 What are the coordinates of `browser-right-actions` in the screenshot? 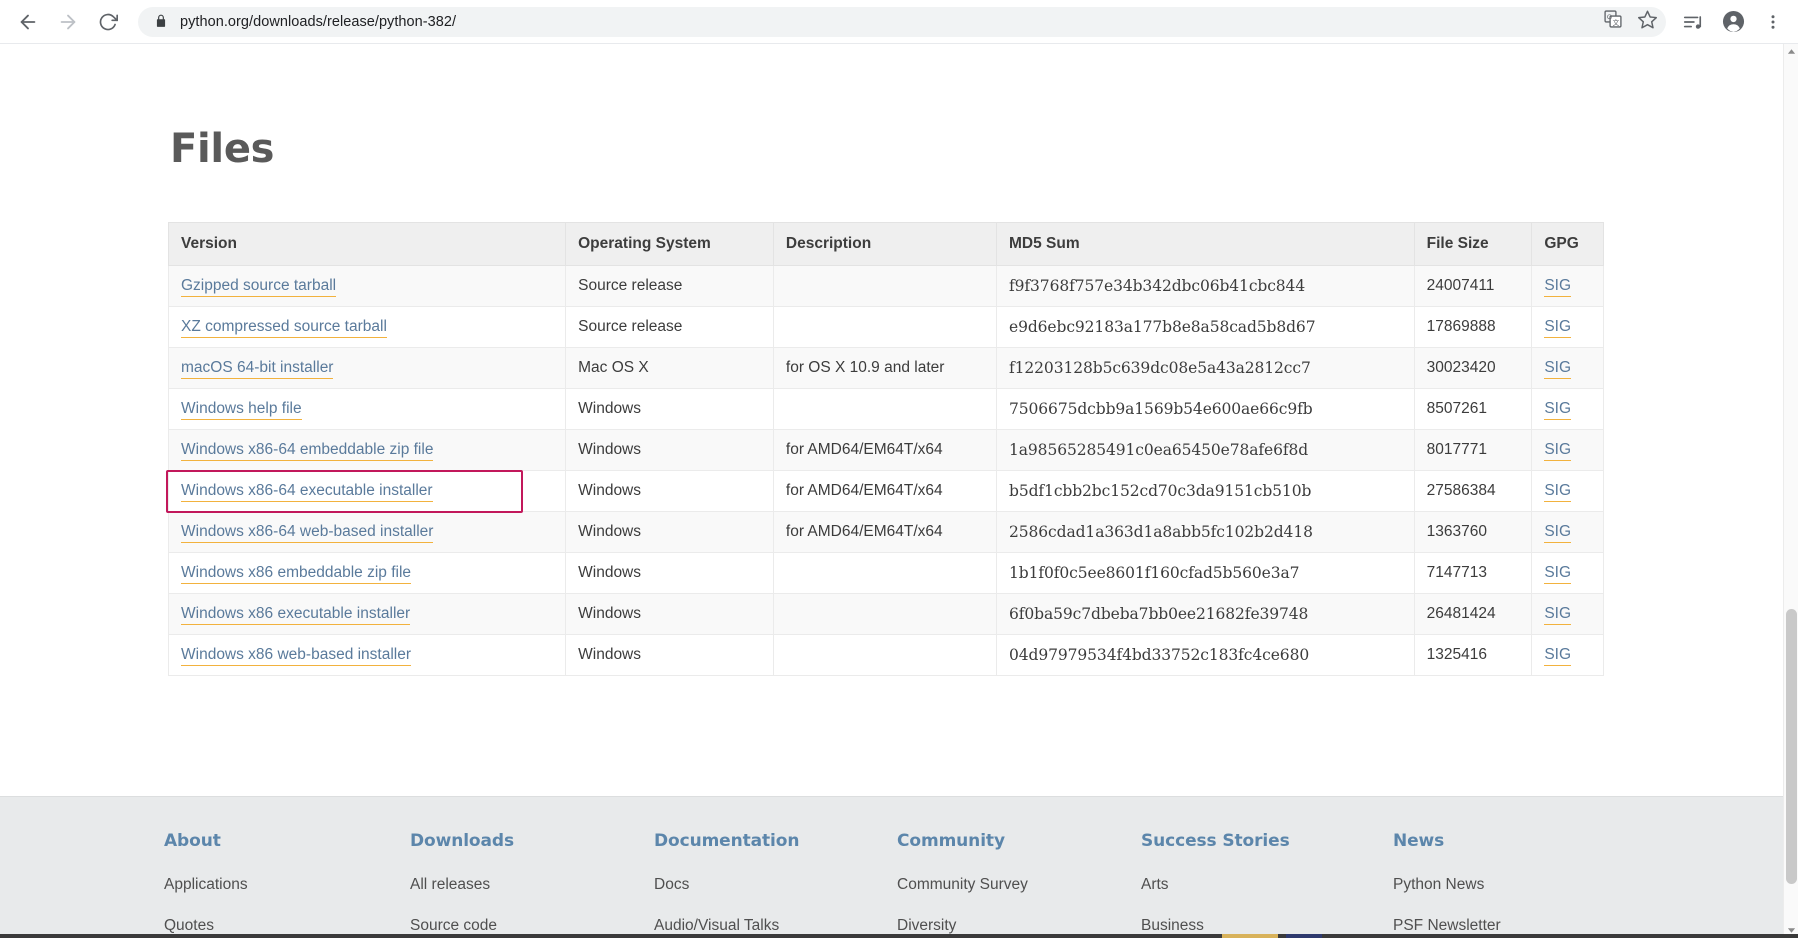 It's located at (1737, 22).